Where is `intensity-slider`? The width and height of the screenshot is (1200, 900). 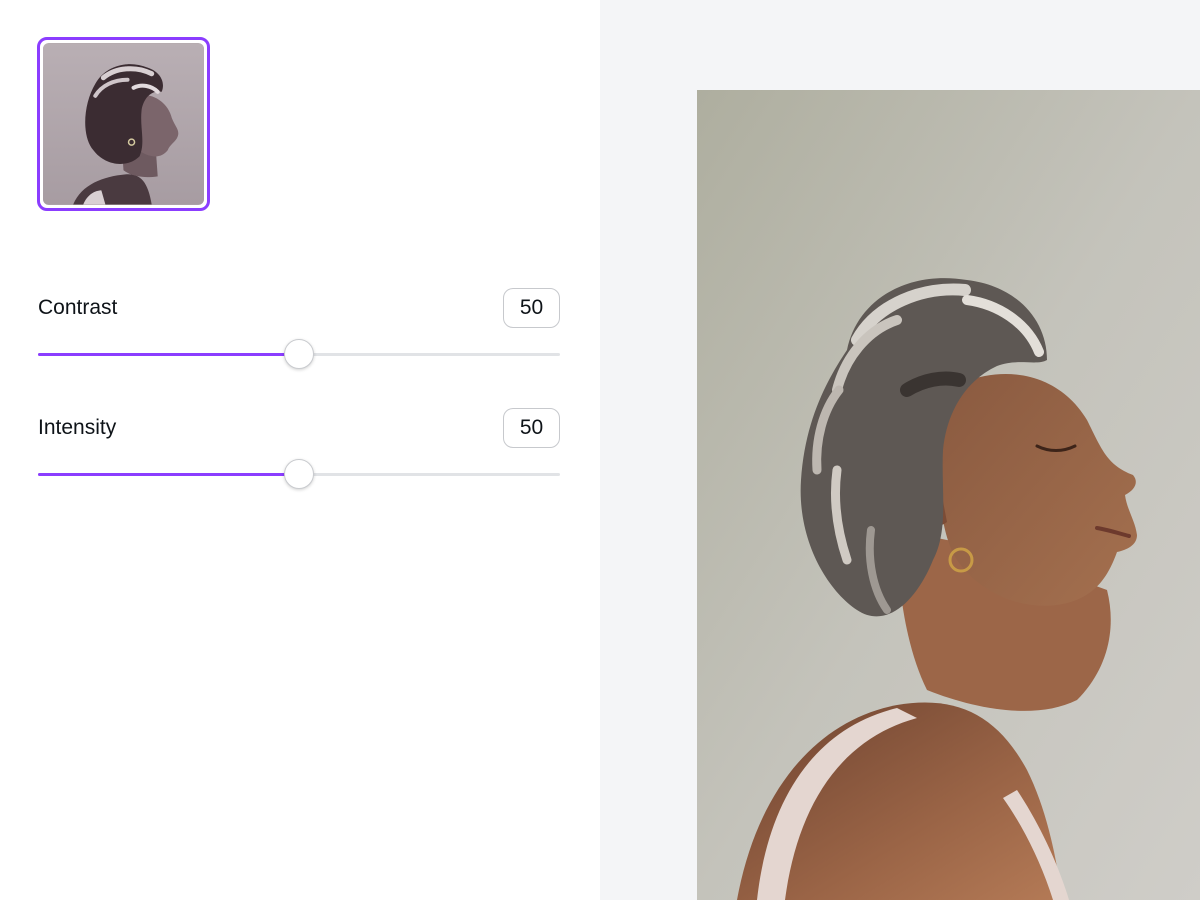 intensity-slider is located at coordinates (299, 474).